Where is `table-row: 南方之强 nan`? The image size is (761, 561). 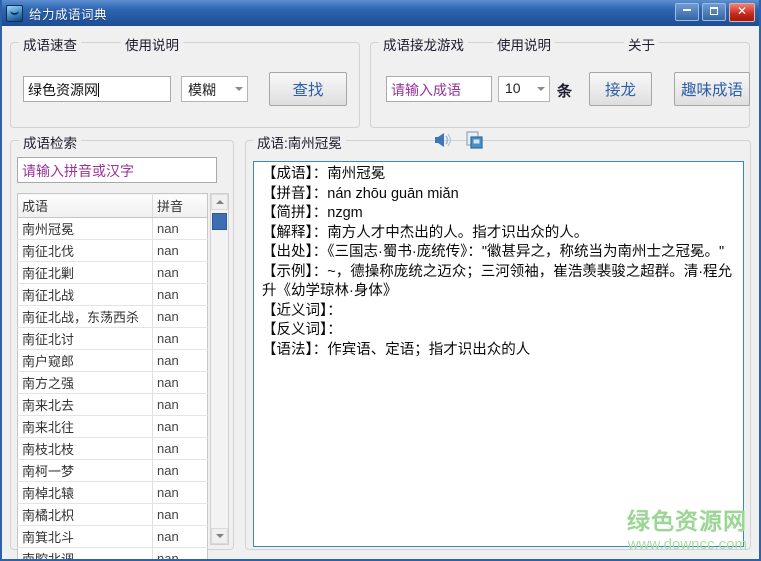
table-row: 南方之强 nan is located at coordinates (112, 382).